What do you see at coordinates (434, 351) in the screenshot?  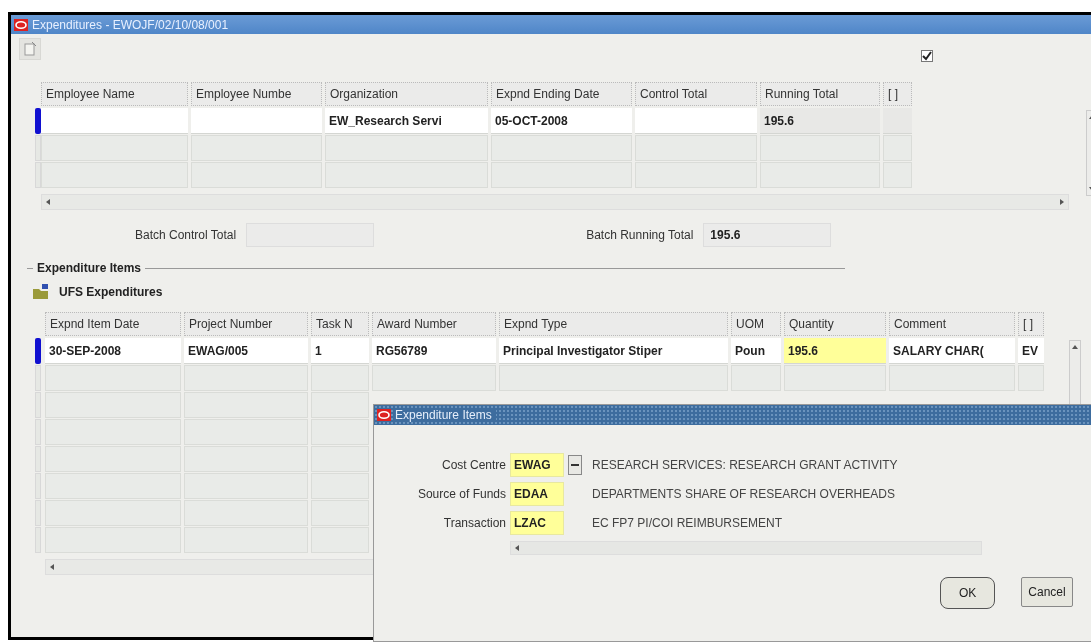 I see `table-cell: RG56789` at bounding box center [434, 351].